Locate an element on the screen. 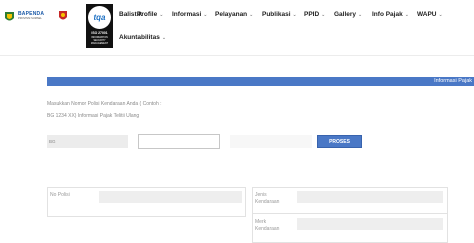  site-logo: BAPENDA PROVINSI SUMSEL is located at coordinates (37, 15).